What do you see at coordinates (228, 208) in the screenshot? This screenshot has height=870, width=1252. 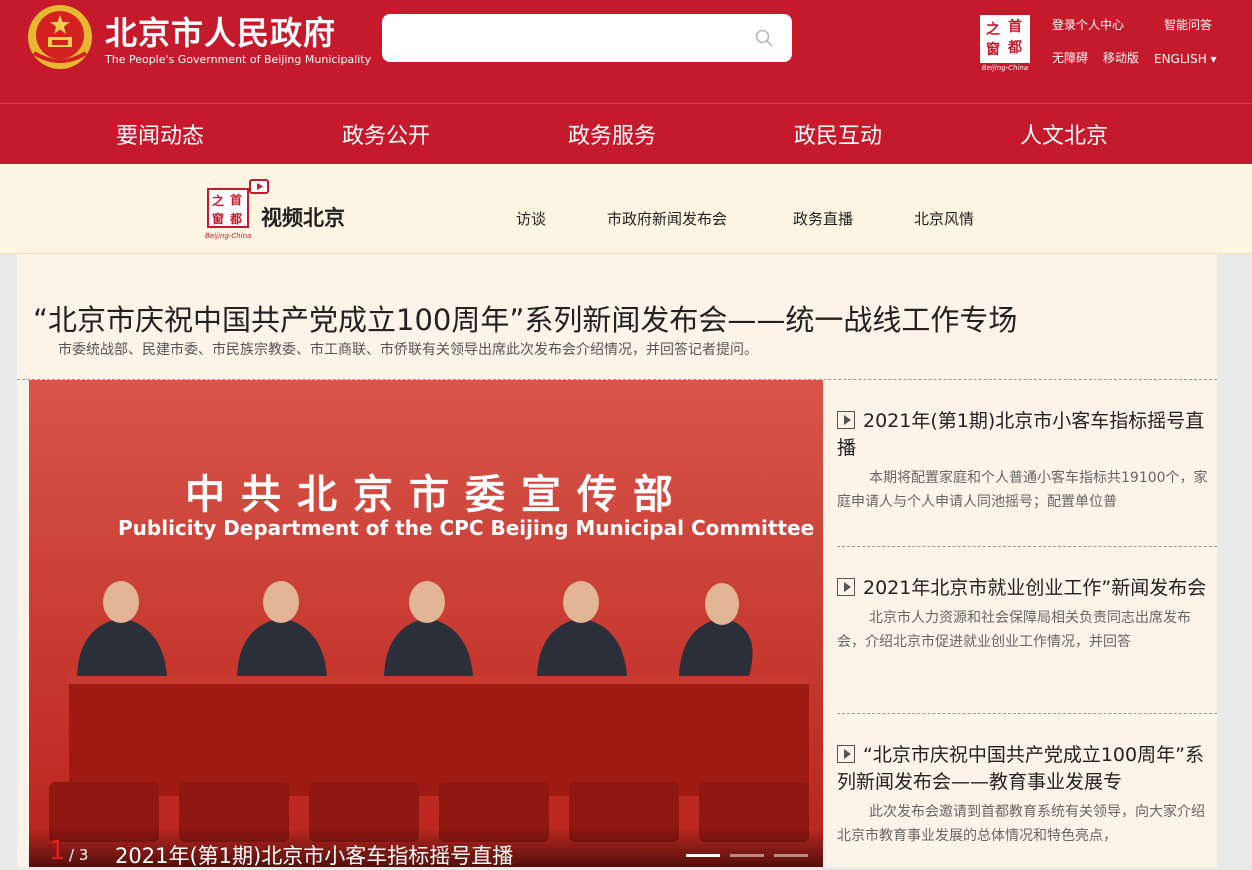 I see `video-logo-box: 之 首 窗 都` at bounding box center [228, 208].